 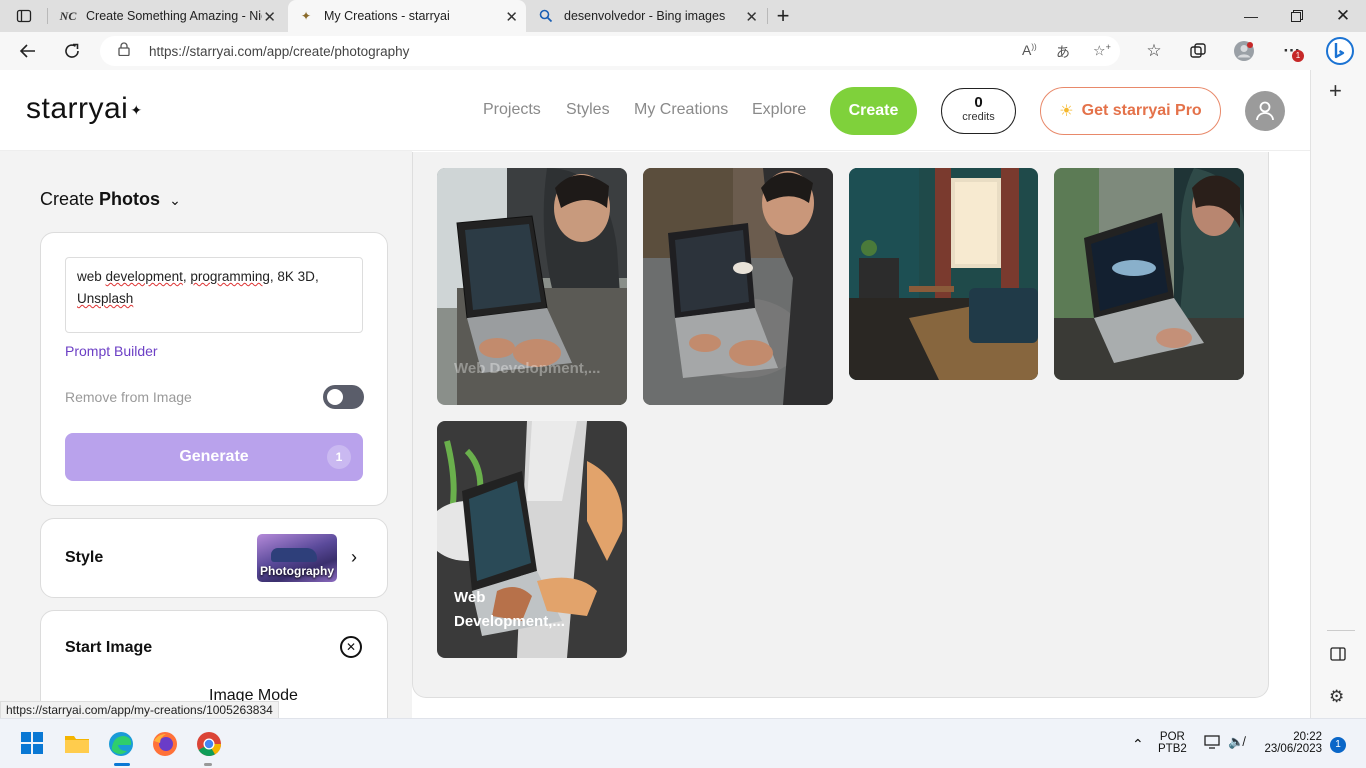 I want to click on add-sidebar-icon: +, so click(x=1335, y=91).